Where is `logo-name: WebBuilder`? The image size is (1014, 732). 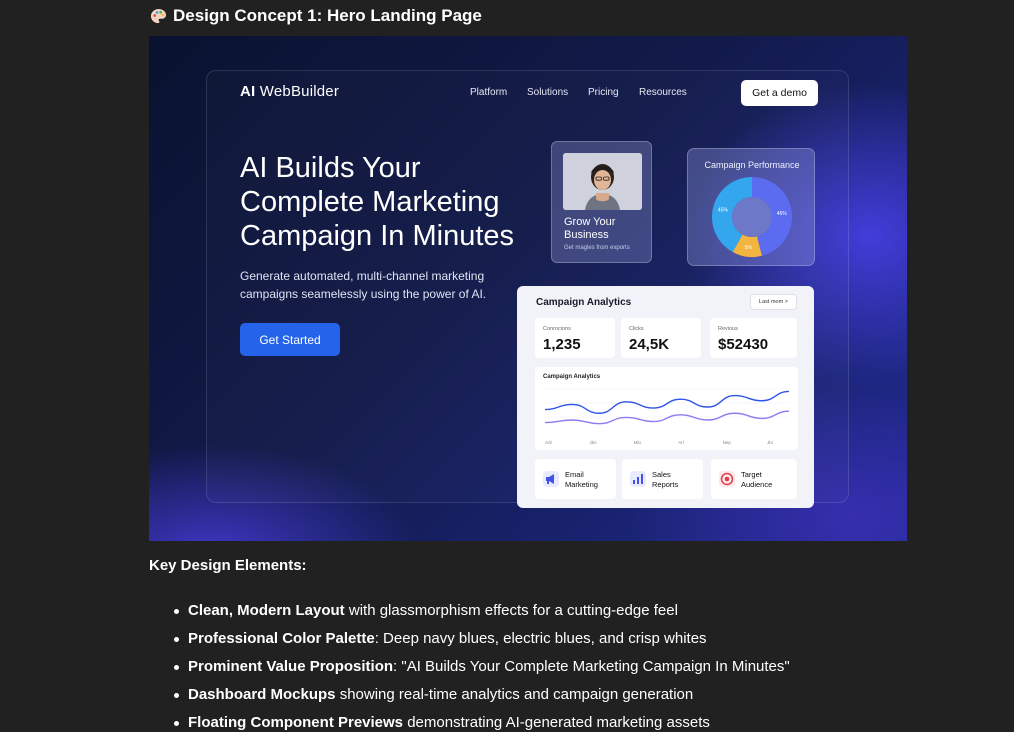 logo-name: WebBuilder is located at coordinates (299, 91).